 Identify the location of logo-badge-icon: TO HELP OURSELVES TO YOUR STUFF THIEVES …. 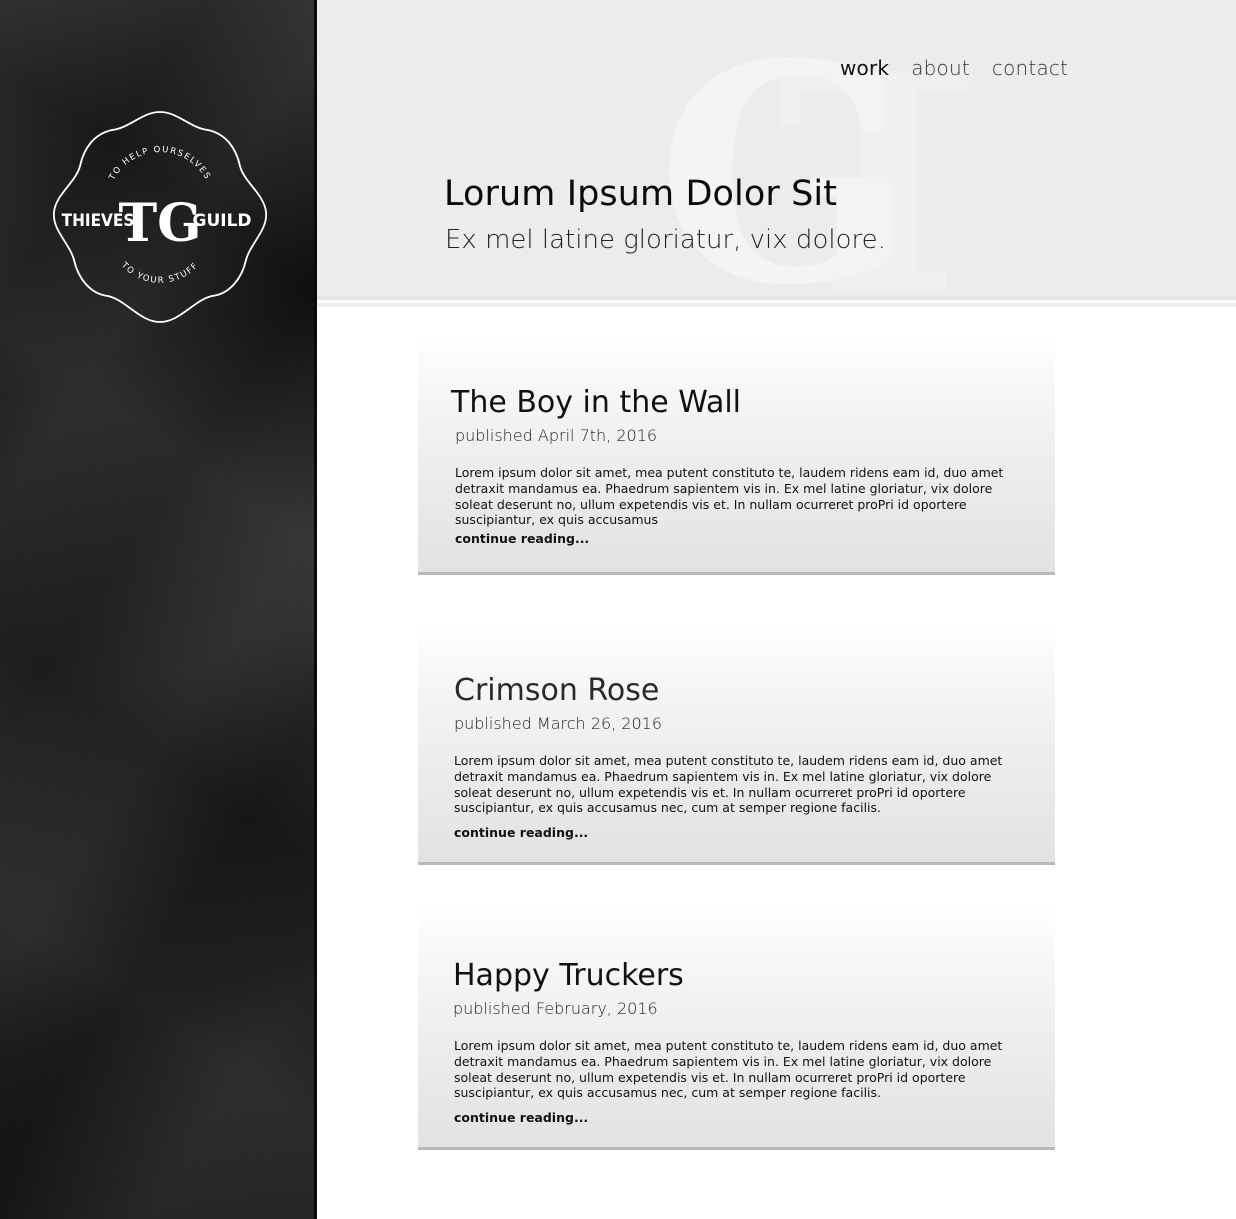
(160, 217).